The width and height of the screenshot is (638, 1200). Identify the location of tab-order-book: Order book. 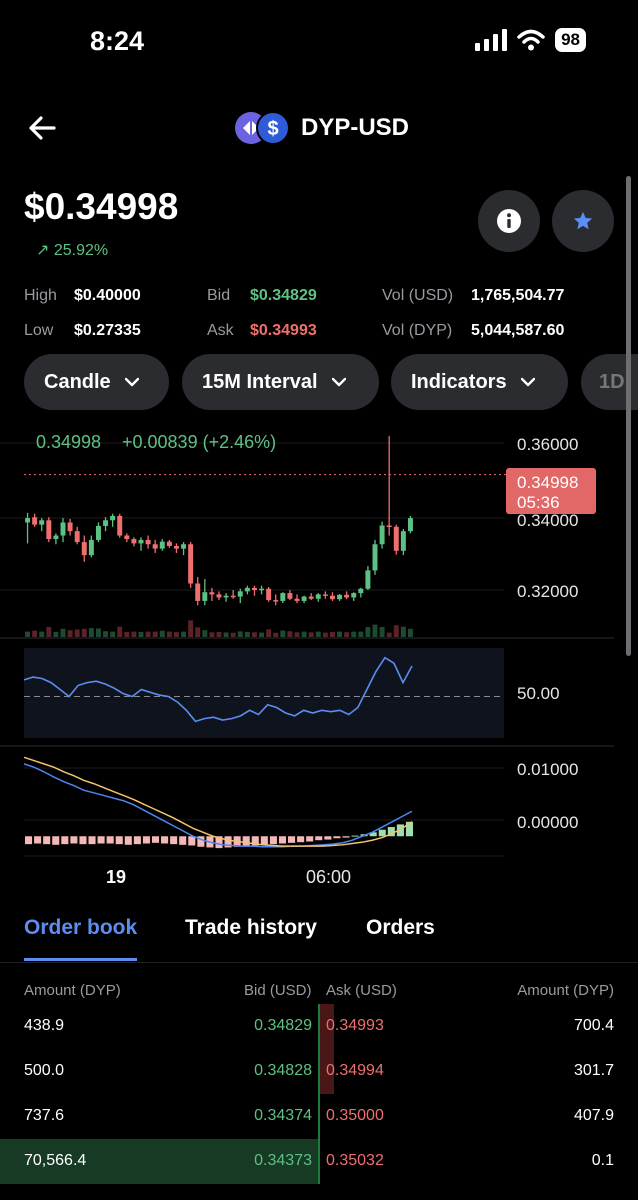
(80, 928).